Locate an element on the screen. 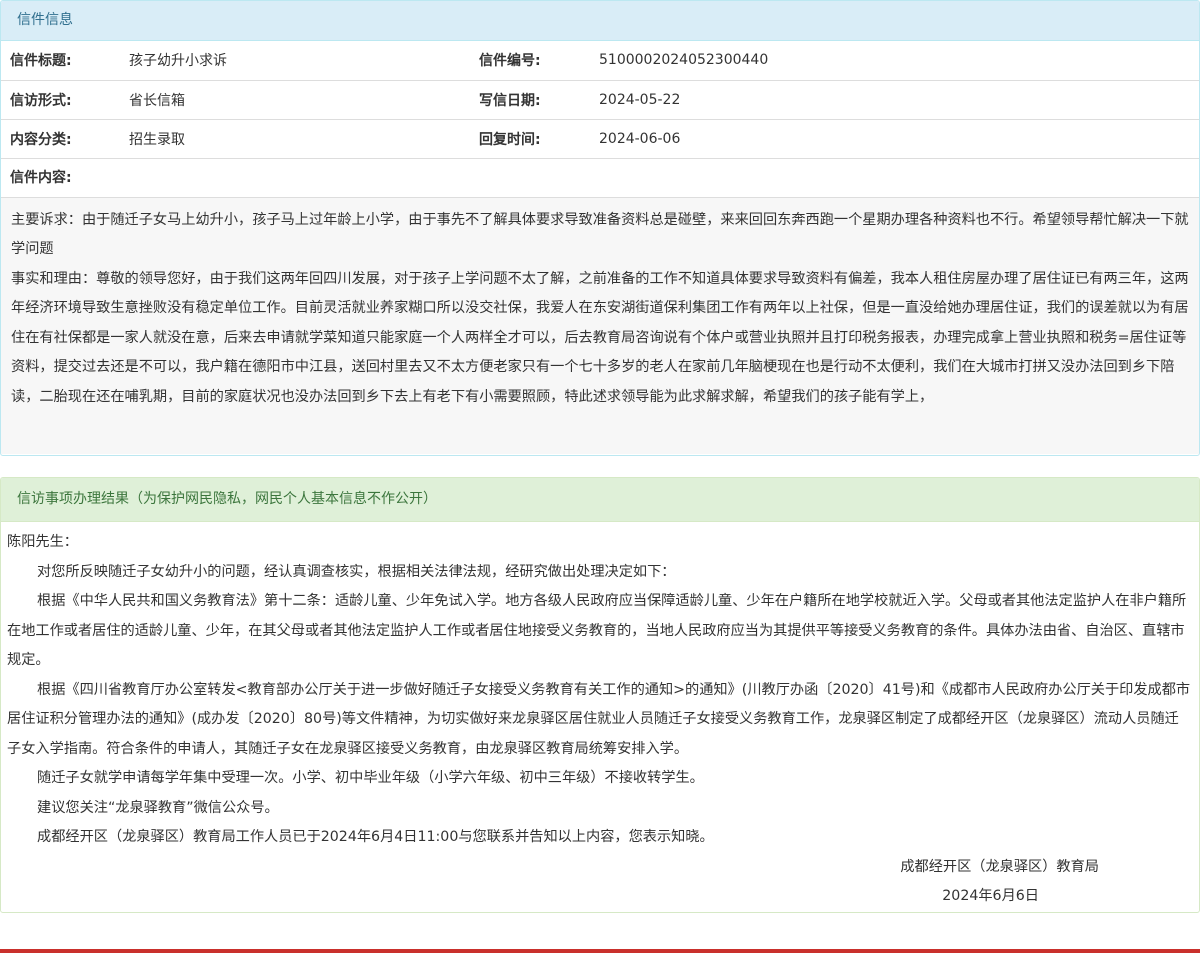  write-date-value: 2024-05-22 is located at coordinates (899, 100).